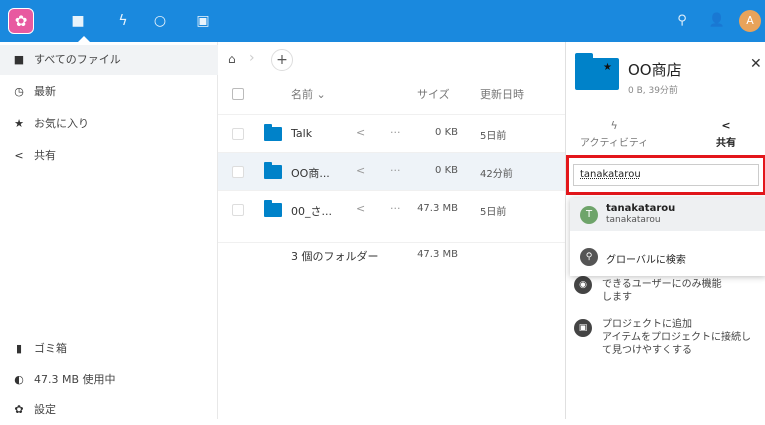 The image size is (765, 425). I want to click on quota-icon: ◐, so click(19, 379).